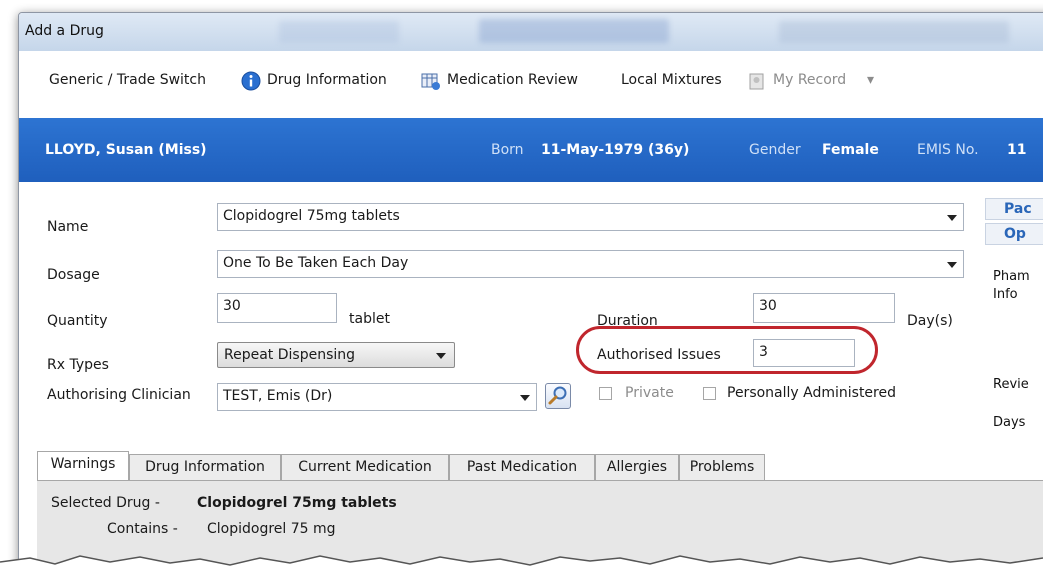  I want to click on emis-number-label: EMIS No., so click(948, 150).